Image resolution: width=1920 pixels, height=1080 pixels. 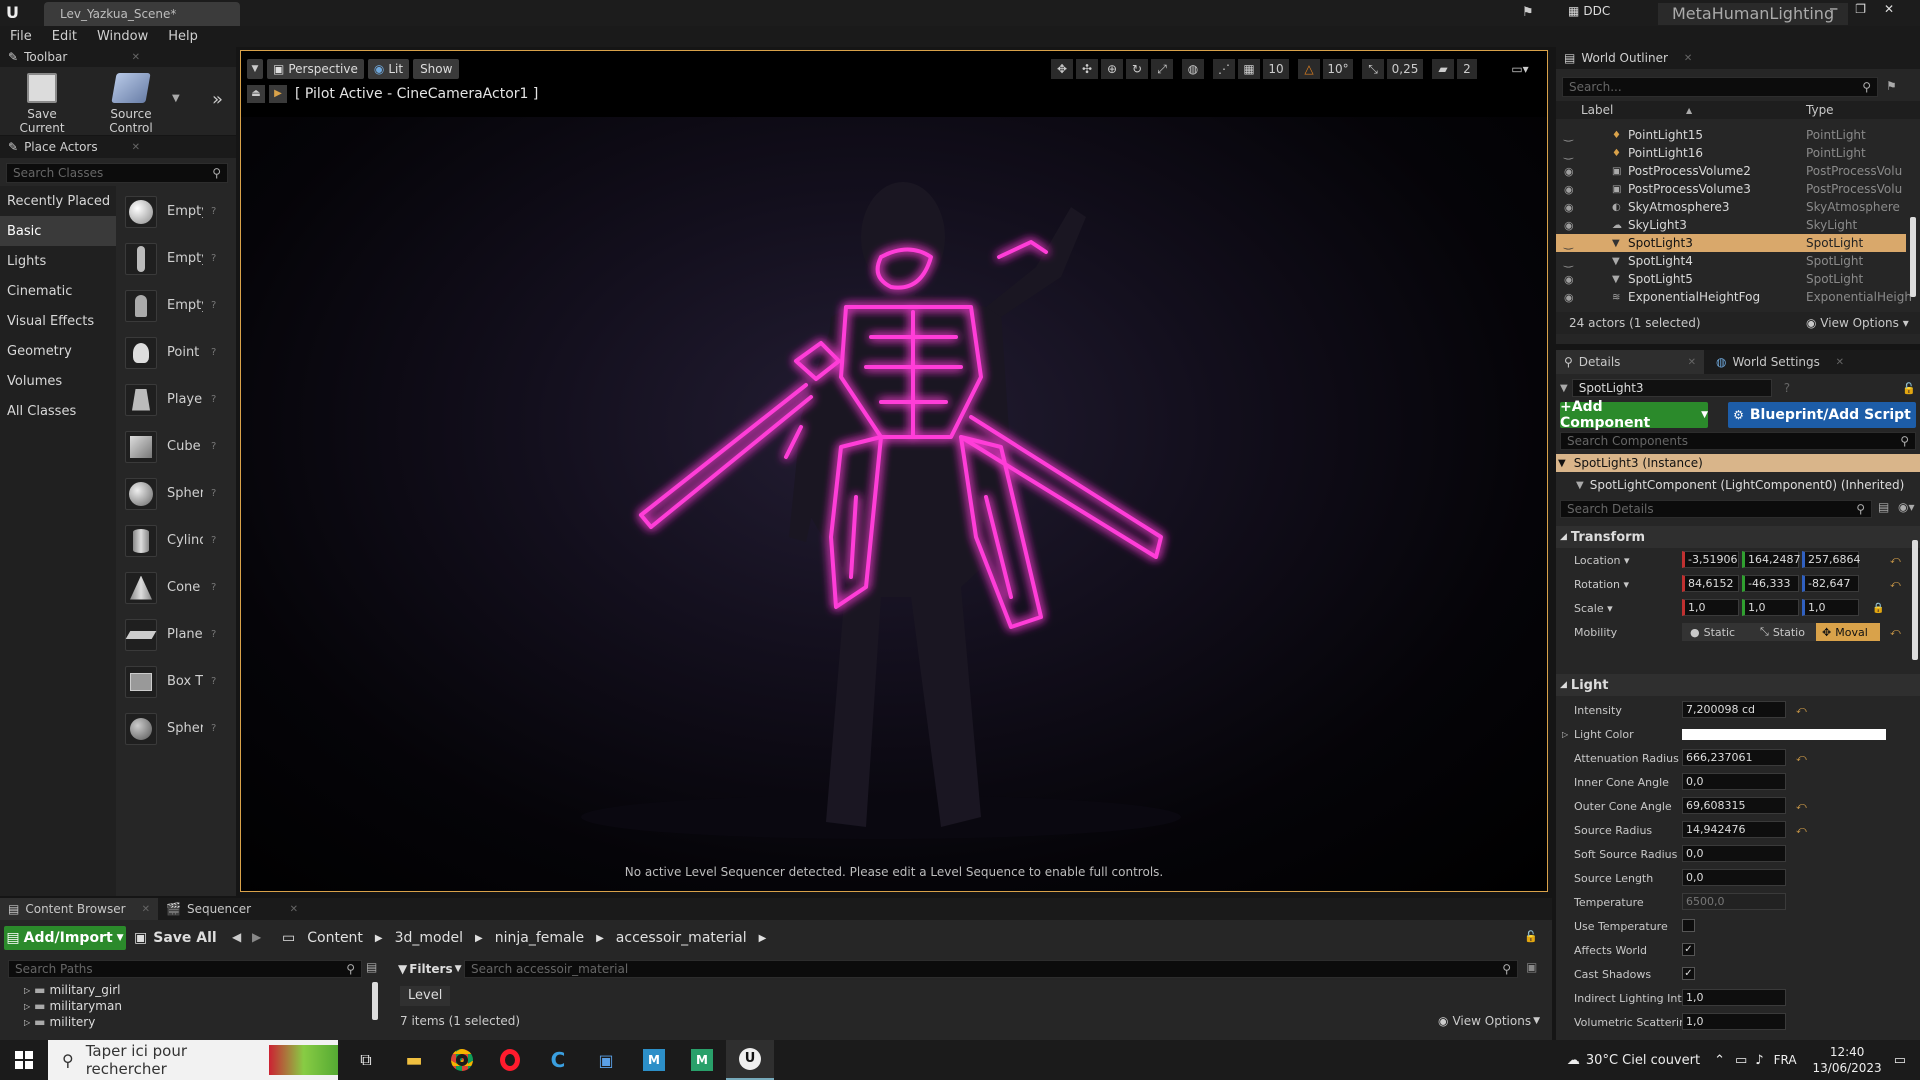 I want to click on source-control-dropdown-icon: ▼, so click(x=176, y=98).